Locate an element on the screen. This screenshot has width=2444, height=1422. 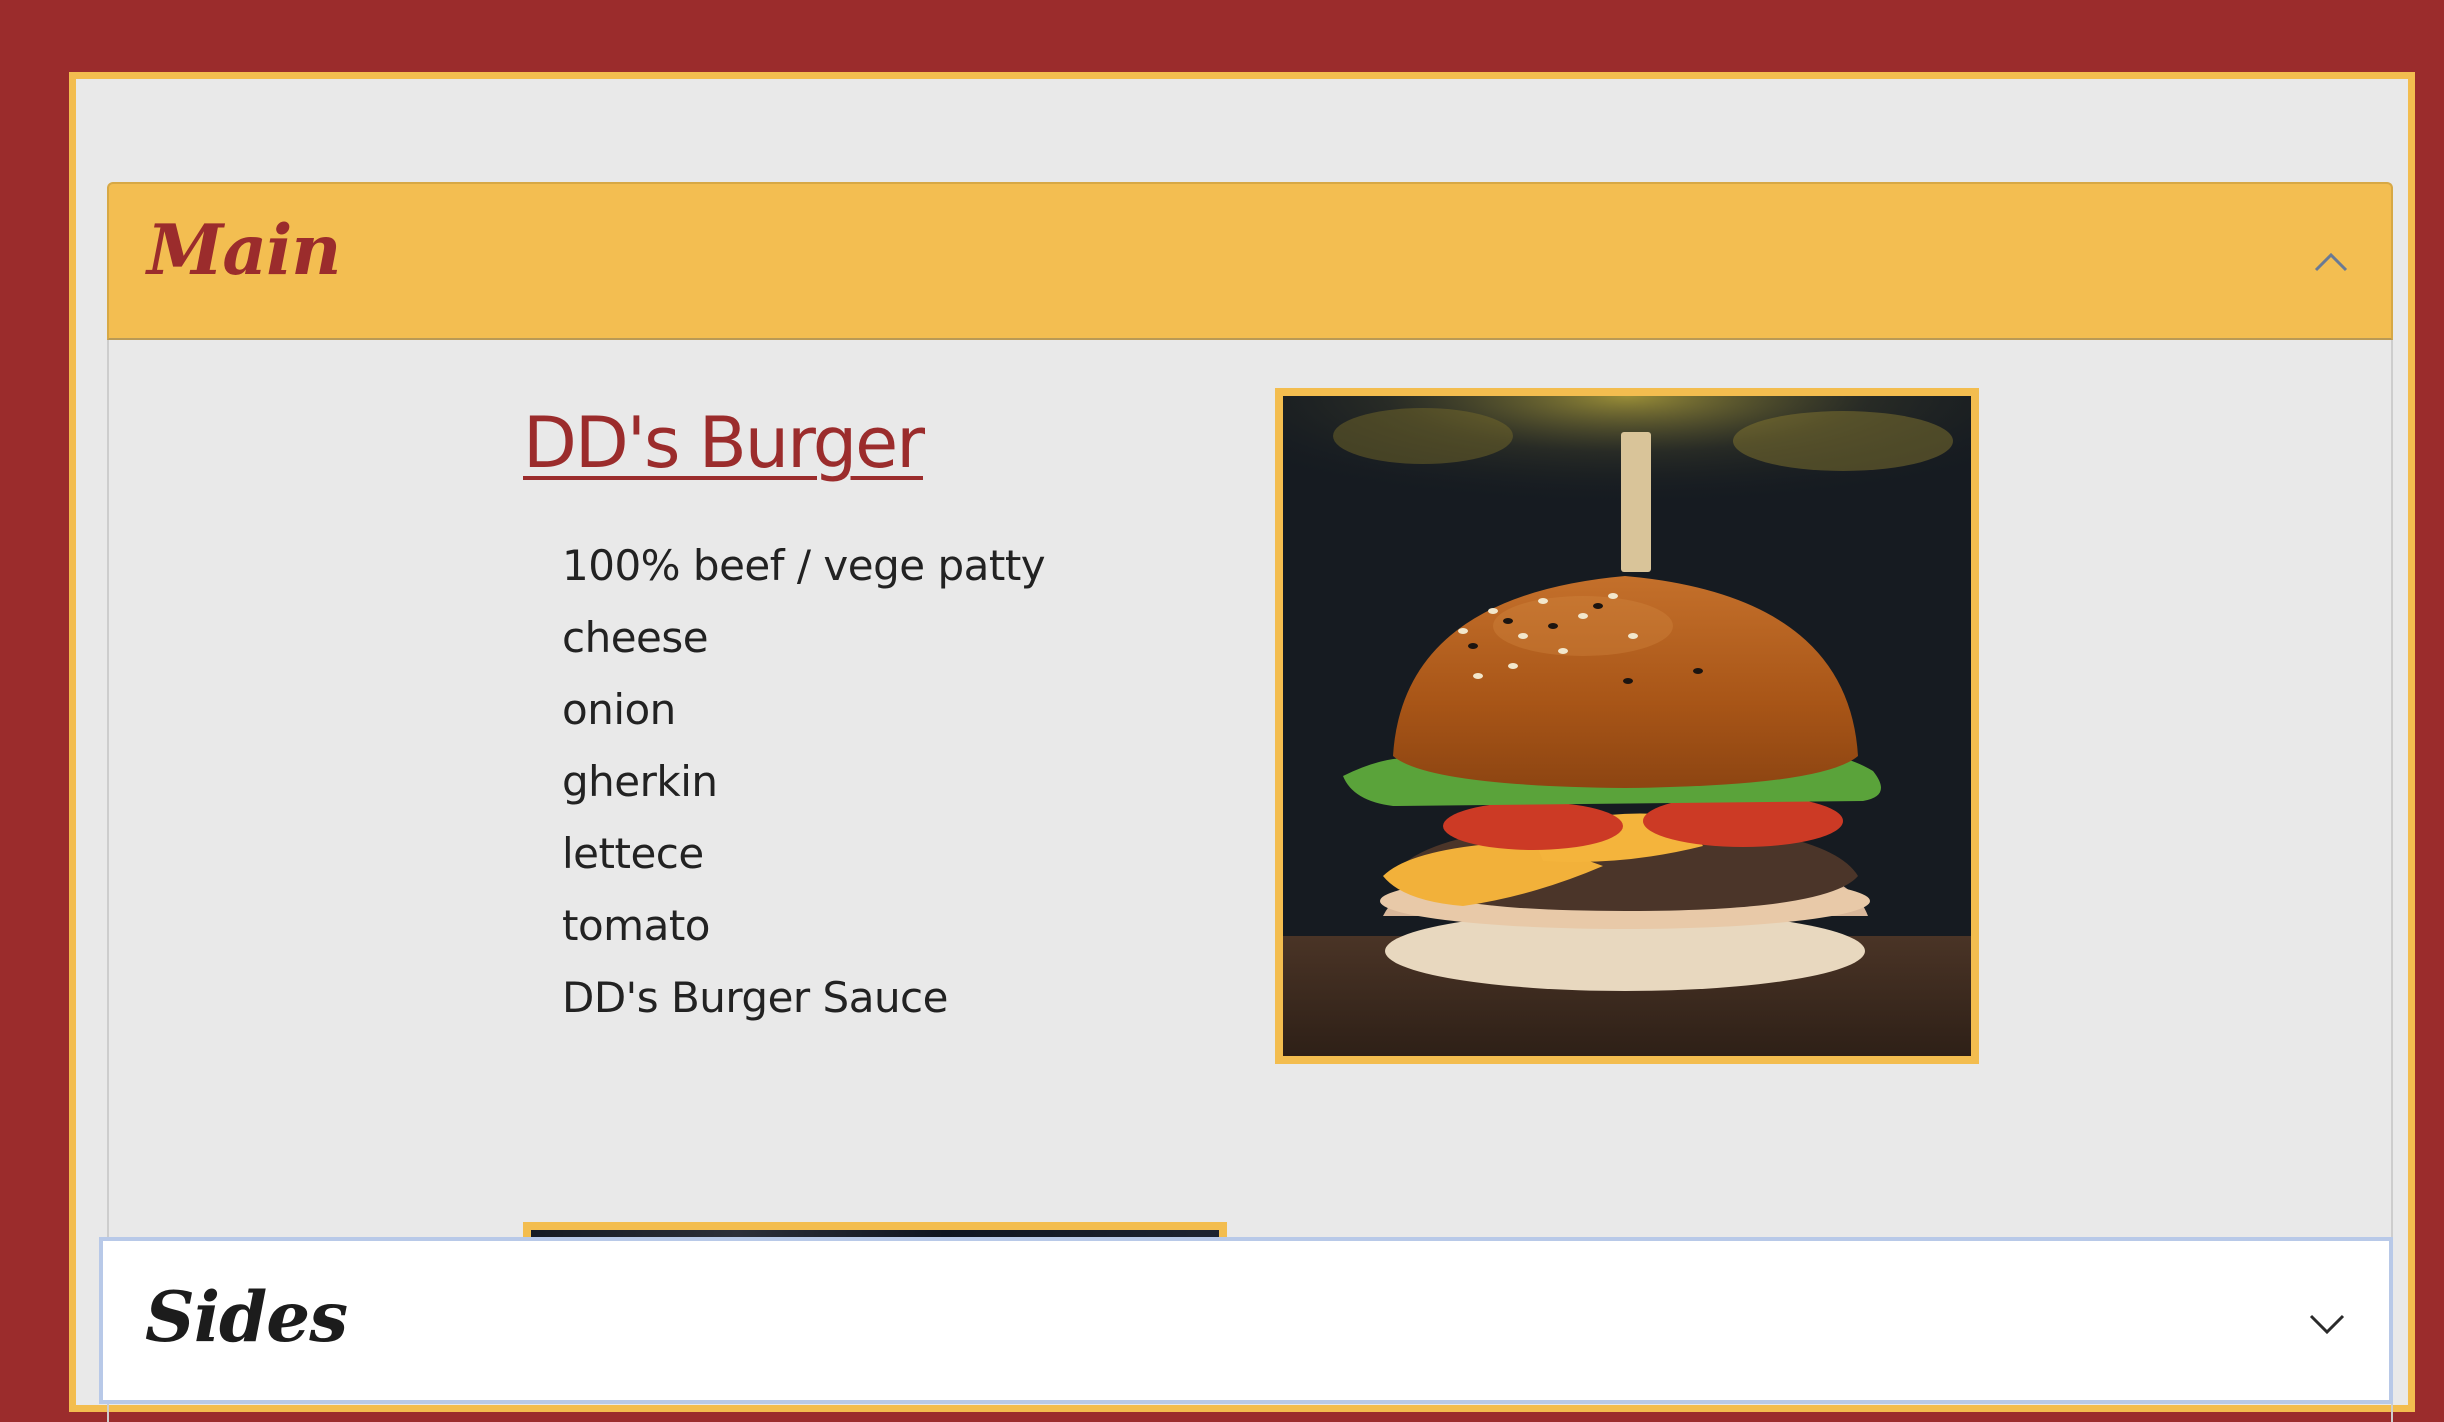
menu-item-title-link: DD's Burger is located at coordinates (724, 443).